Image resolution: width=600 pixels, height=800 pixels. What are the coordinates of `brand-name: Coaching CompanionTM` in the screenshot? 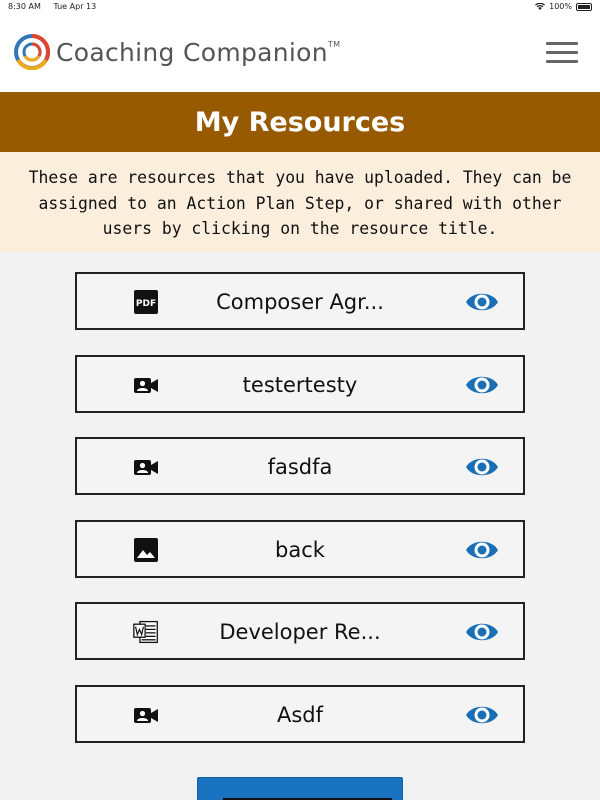 It's located at (198, 52).